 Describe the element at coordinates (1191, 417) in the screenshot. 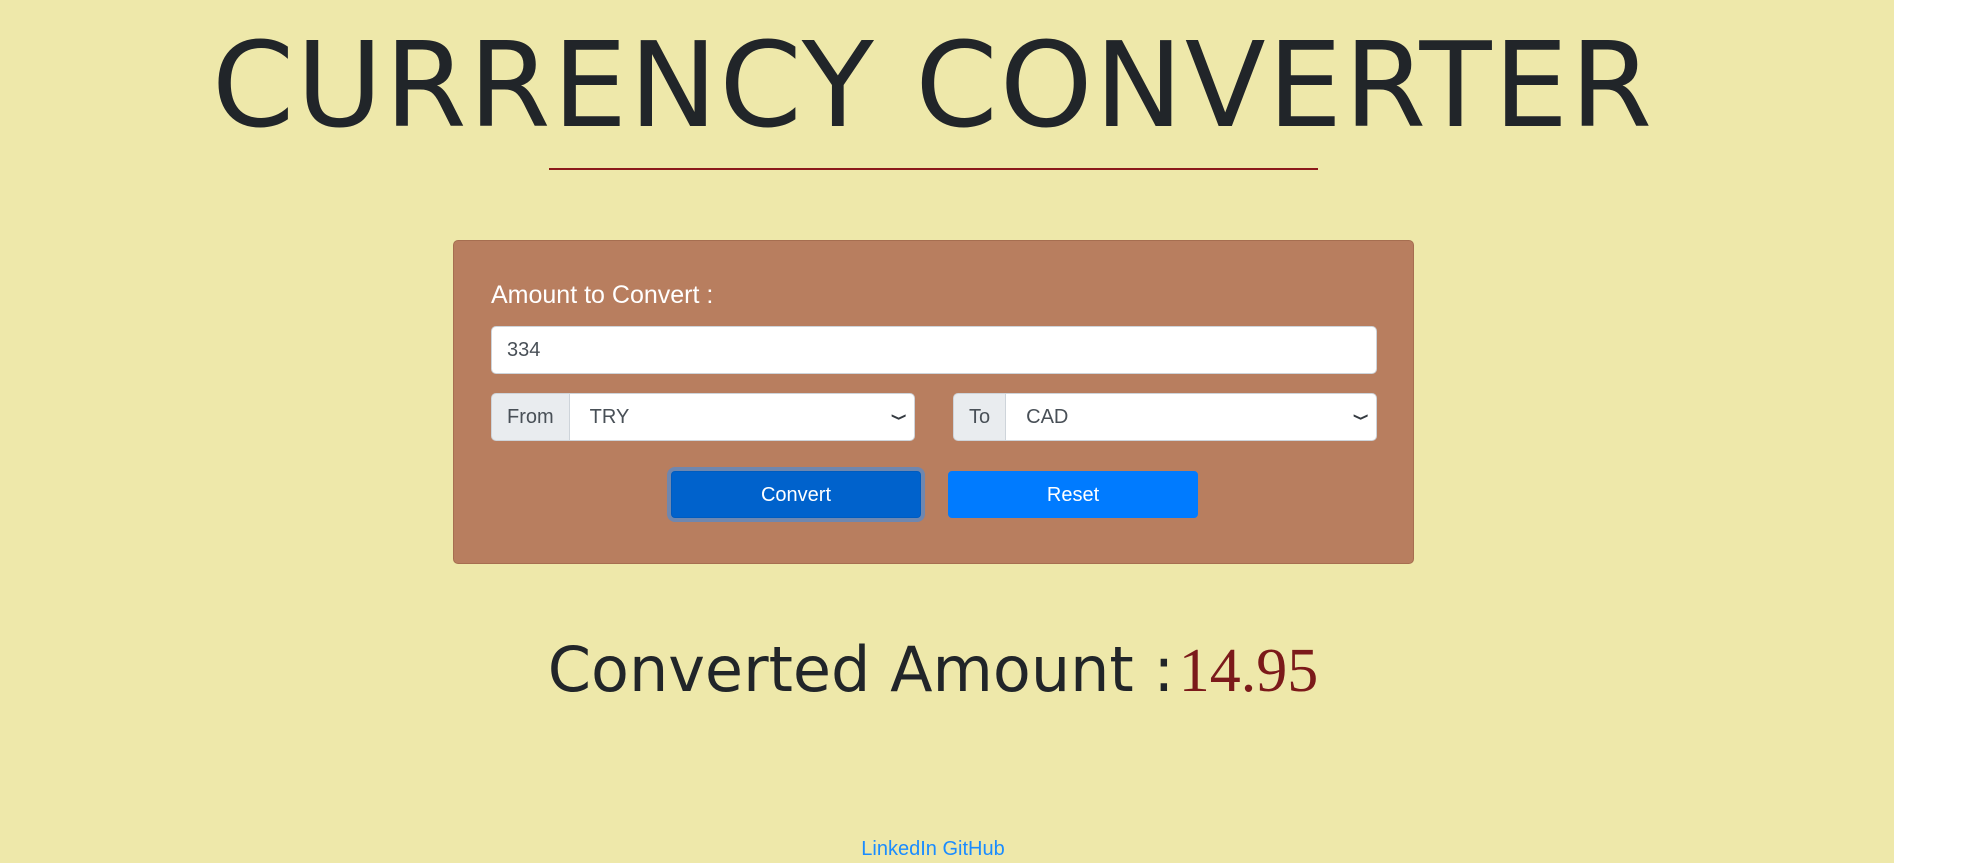

I see `to-currency-select: CAD ❯` at that location.